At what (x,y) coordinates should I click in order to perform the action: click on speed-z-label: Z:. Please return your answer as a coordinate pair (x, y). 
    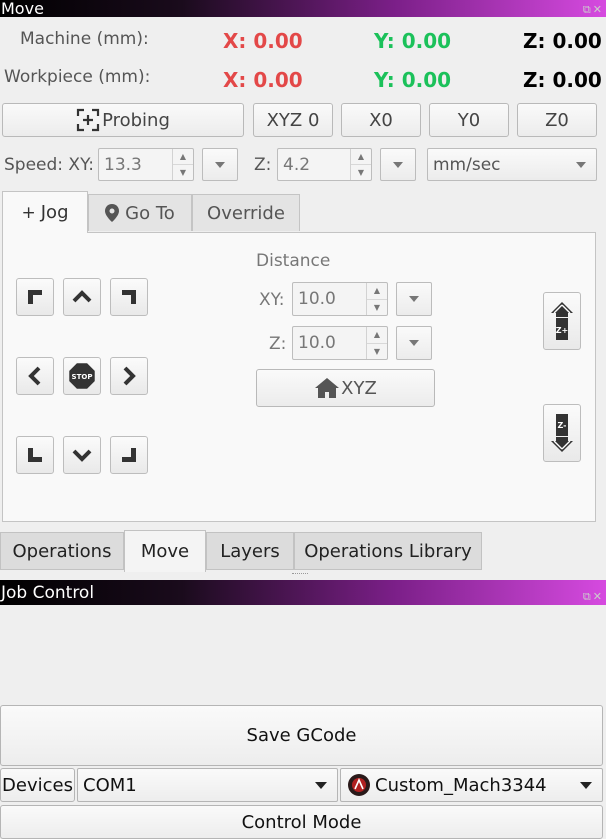
    Looking at the image, I should click on (263, 165).